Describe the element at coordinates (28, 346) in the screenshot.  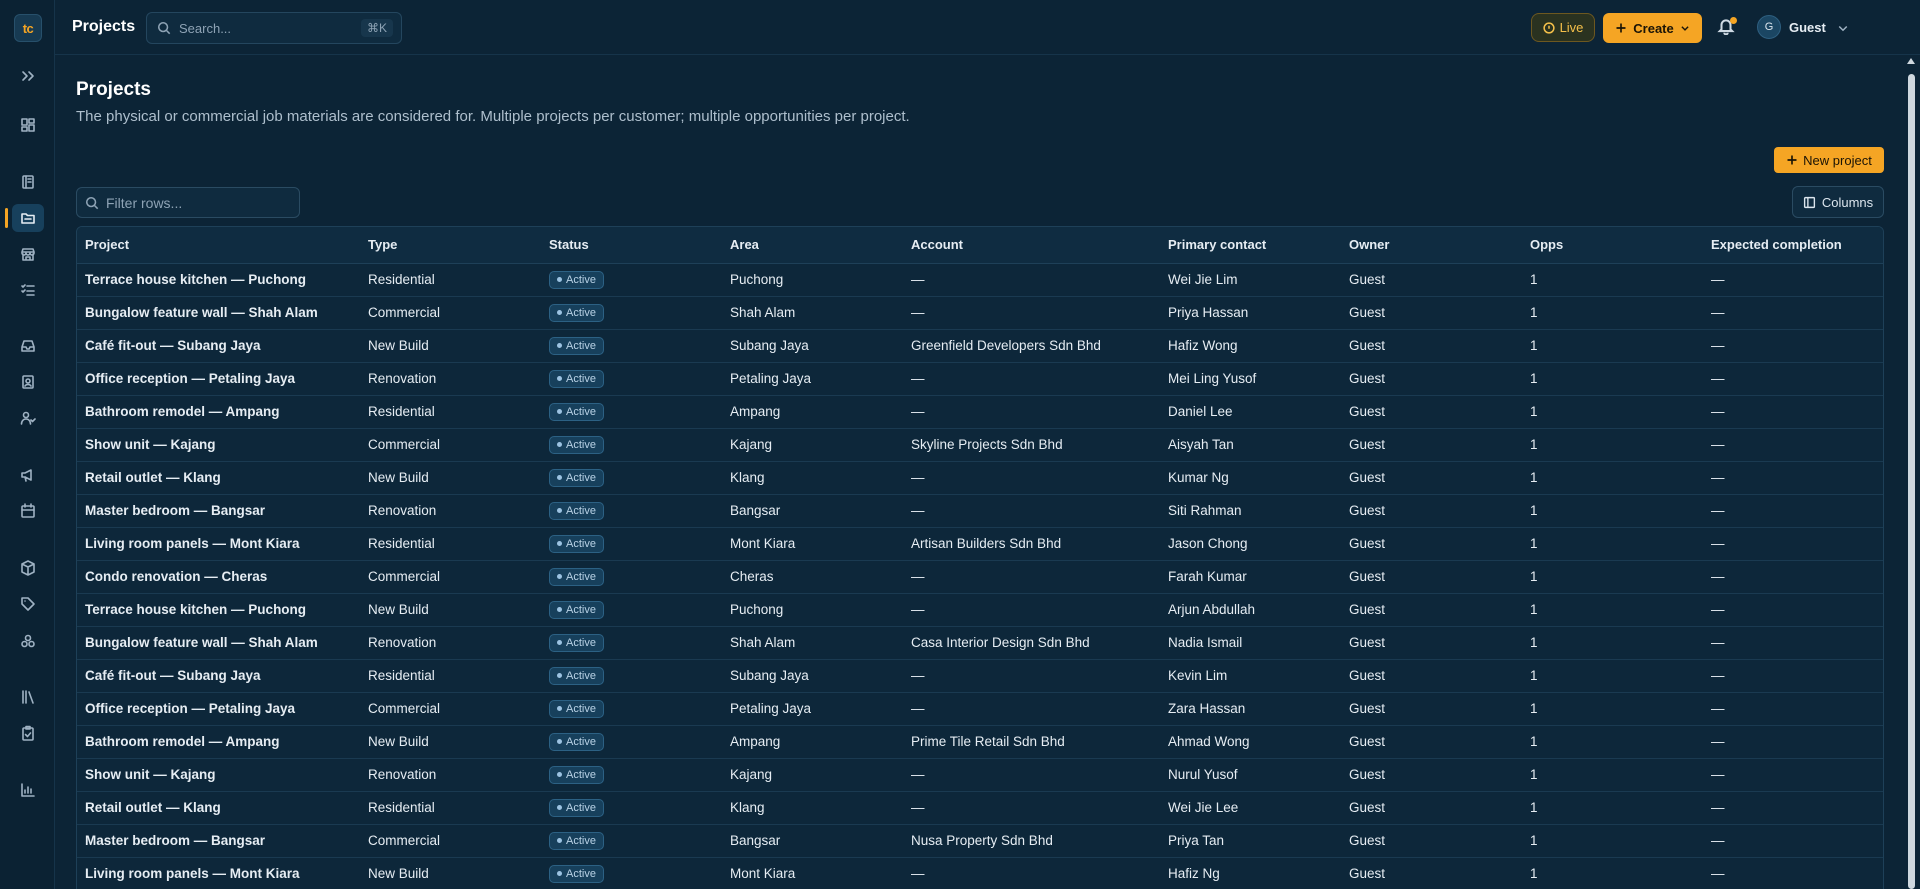
I see `sidebar-item-inbox` at that location.